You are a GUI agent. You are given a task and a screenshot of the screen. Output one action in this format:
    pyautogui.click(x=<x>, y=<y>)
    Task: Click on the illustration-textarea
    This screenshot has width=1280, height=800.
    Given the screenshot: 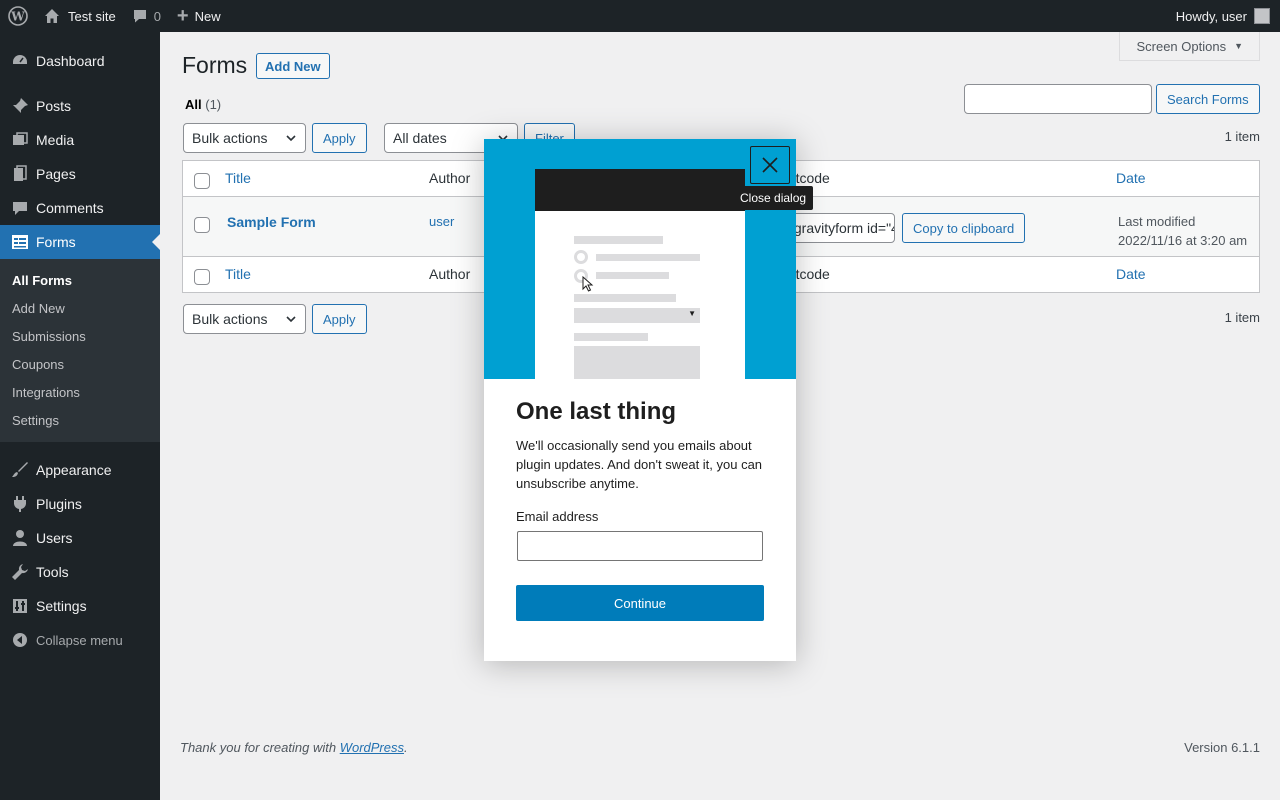 What is the action you would take?
    pyautogui.click(x=637, y=362)
    